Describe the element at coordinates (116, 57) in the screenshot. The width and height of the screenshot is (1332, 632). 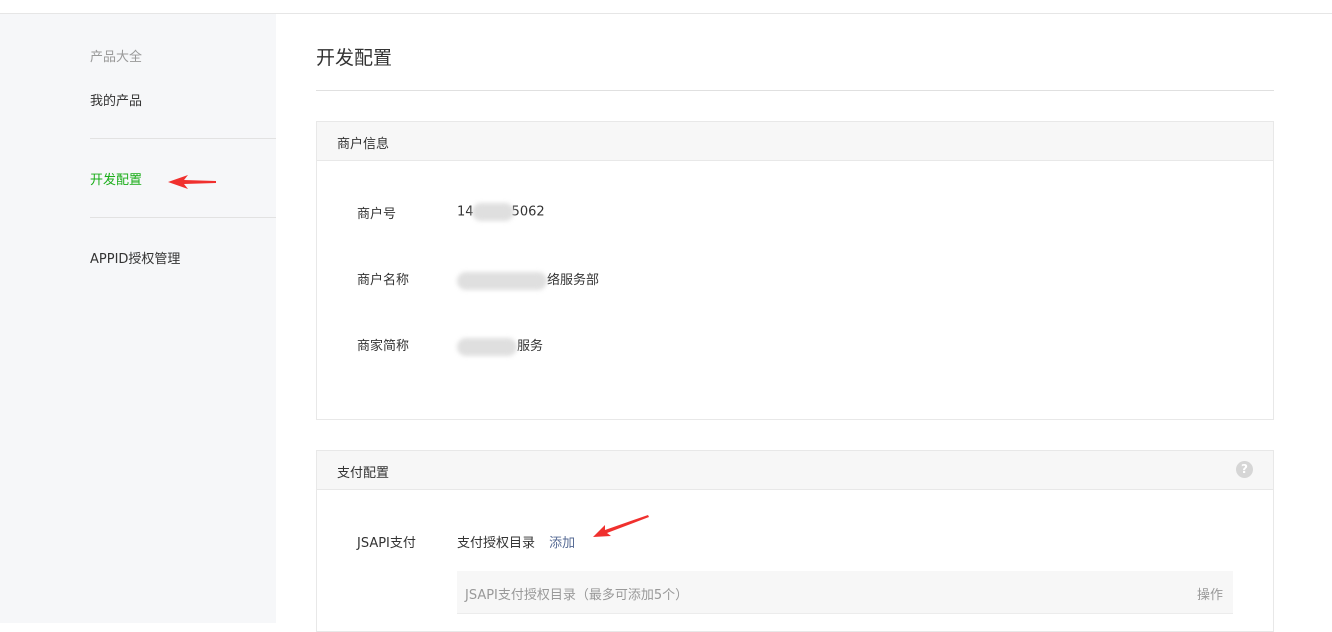
I see `sidebar-category-label: 产品大全` at that location.